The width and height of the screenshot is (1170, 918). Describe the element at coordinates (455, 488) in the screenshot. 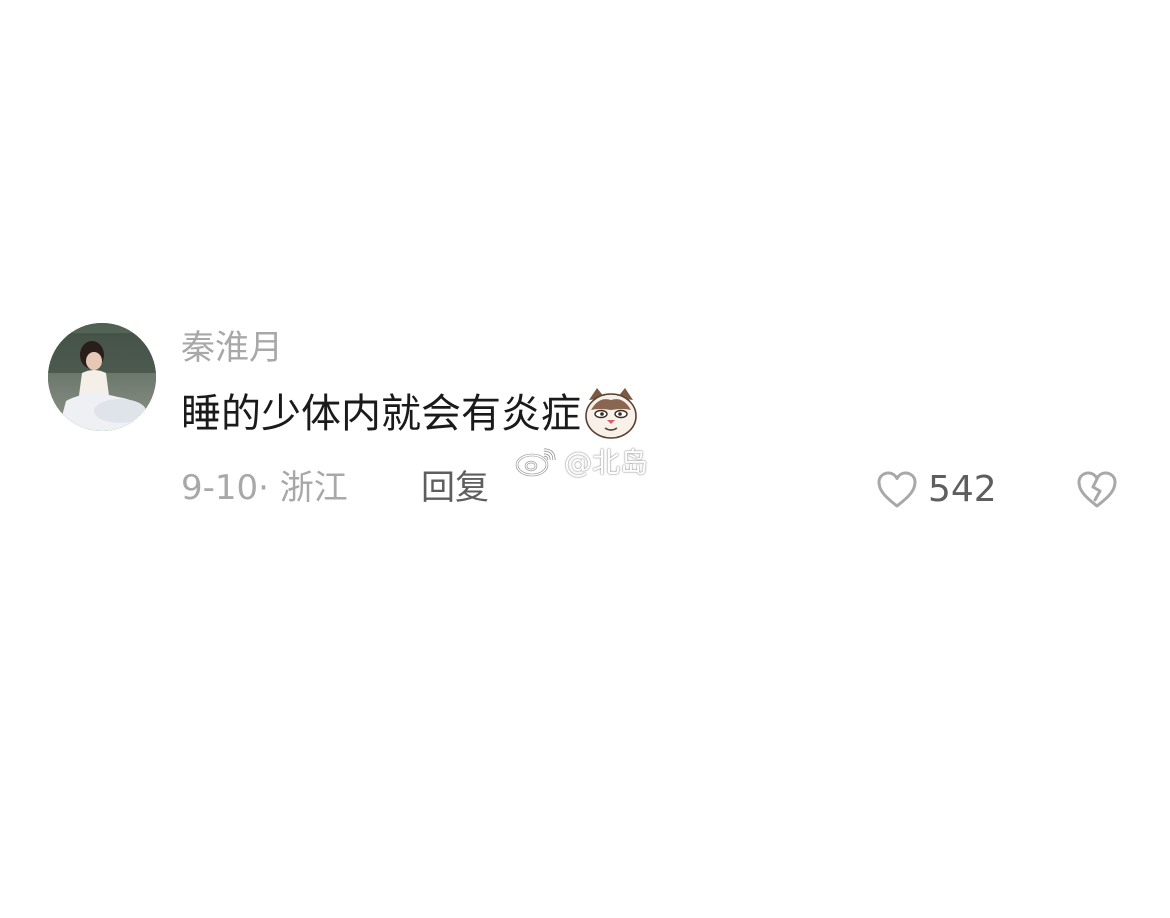

I see `reply-button: 回复` at that location.